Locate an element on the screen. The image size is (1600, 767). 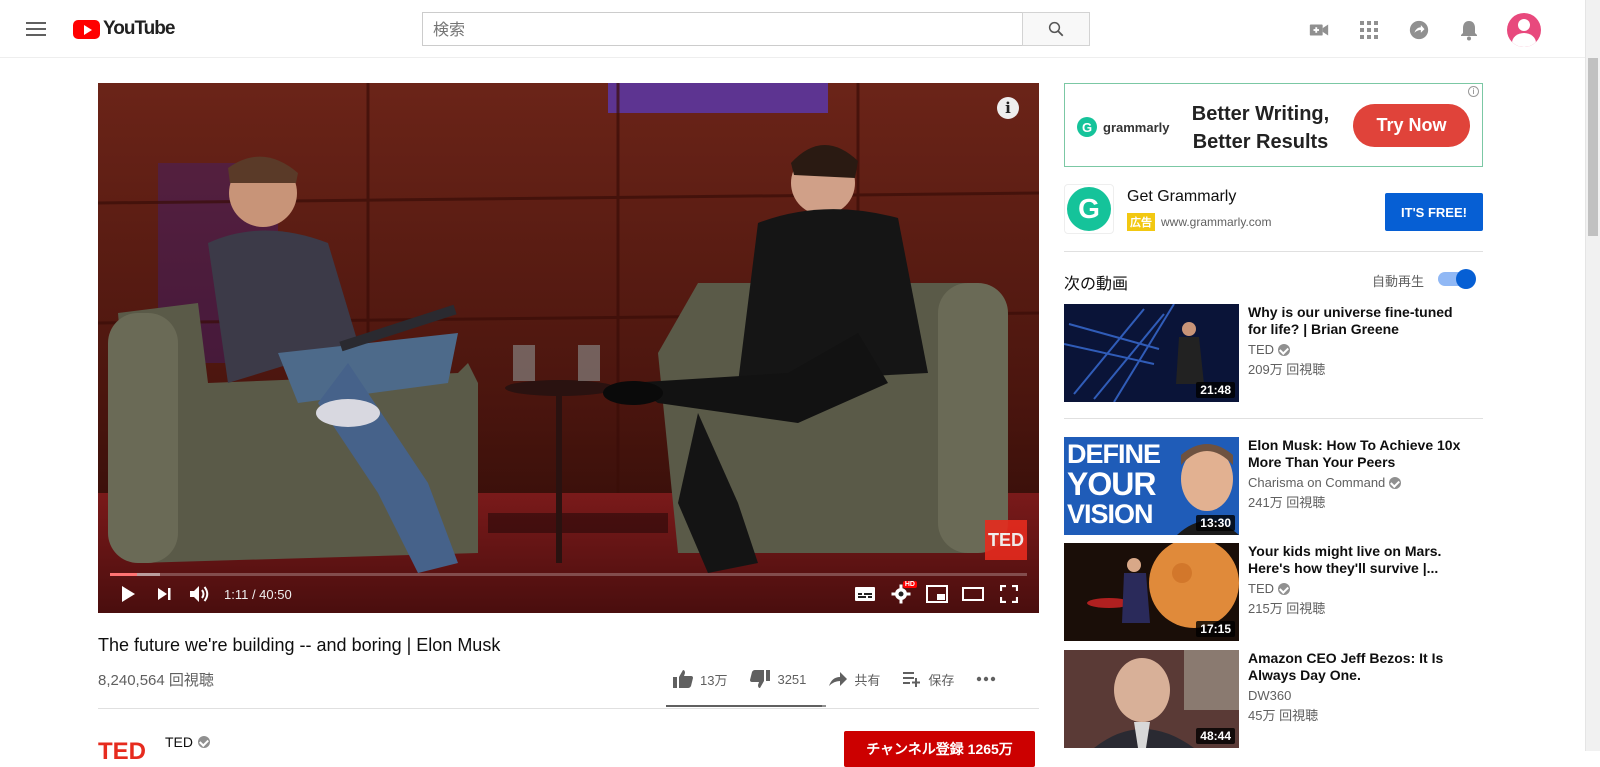
recommendation-channel: TED is located at coordinates (1261, 588).